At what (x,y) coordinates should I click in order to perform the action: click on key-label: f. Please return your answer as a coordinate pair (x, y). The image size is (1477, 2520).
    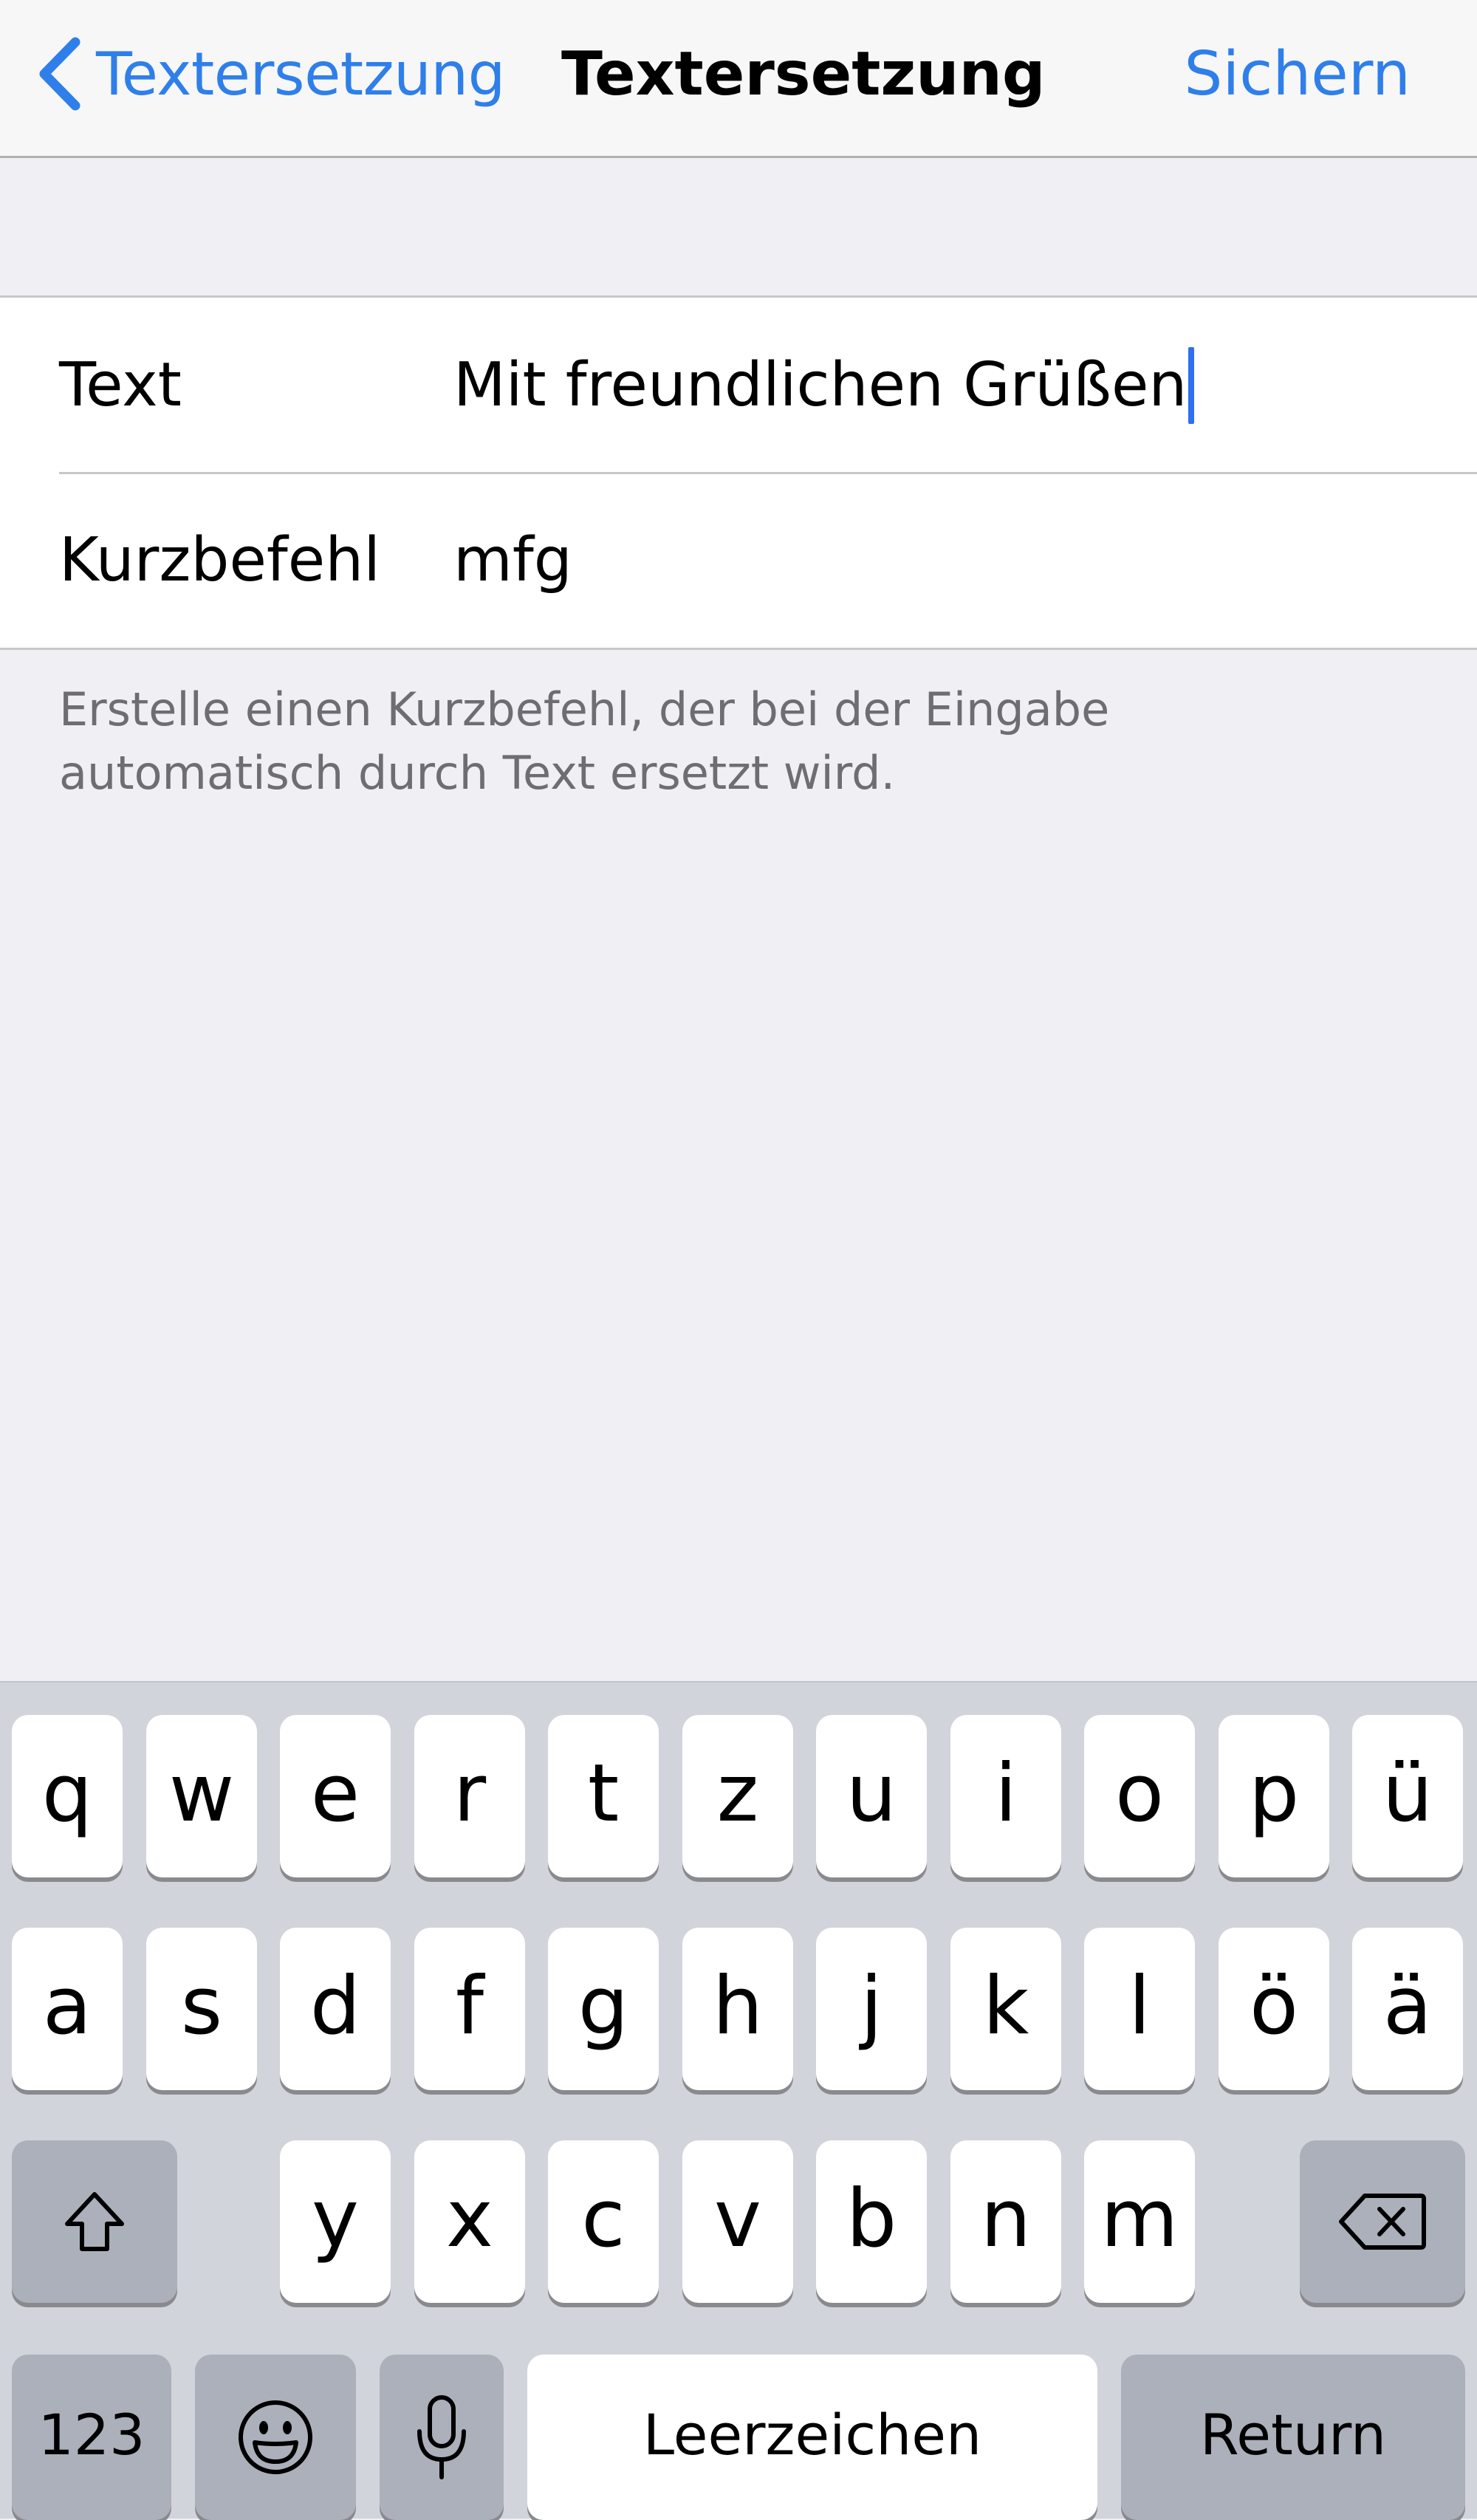
    Looking at the image, I should click on (469, 2006).